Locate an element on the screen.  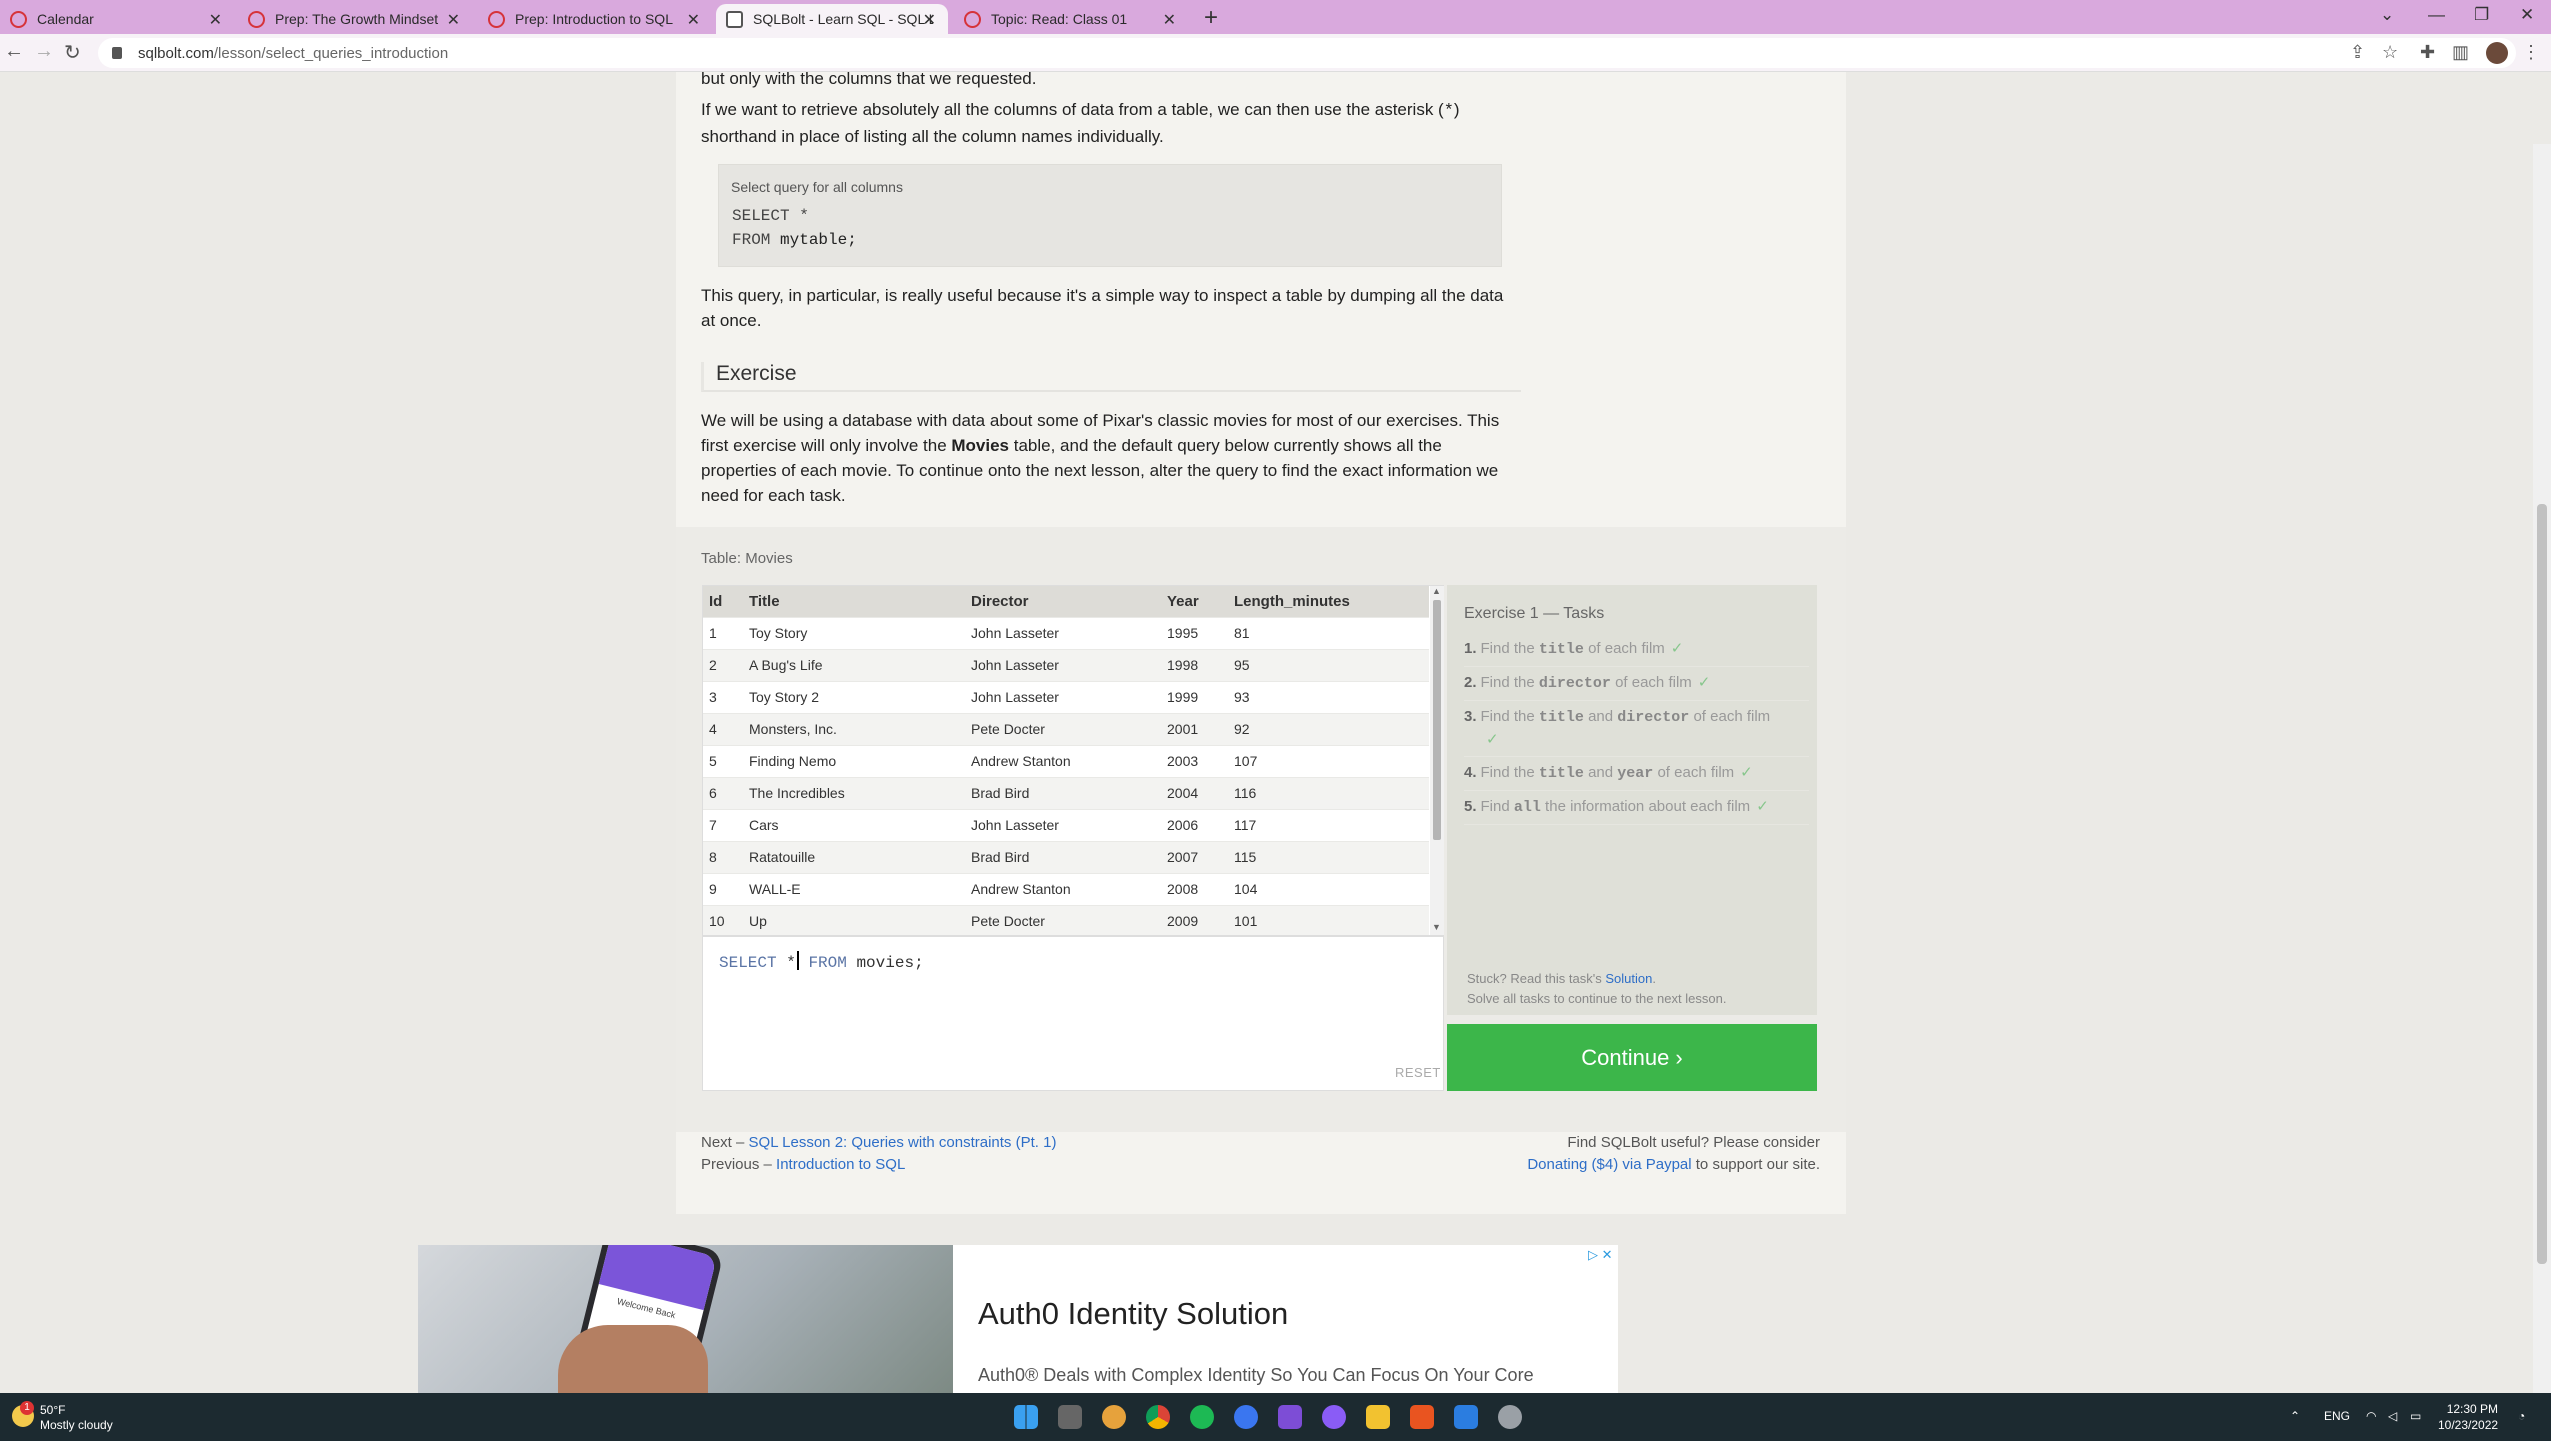
reset-button: RESET is located at coordinates (1418, 1072).